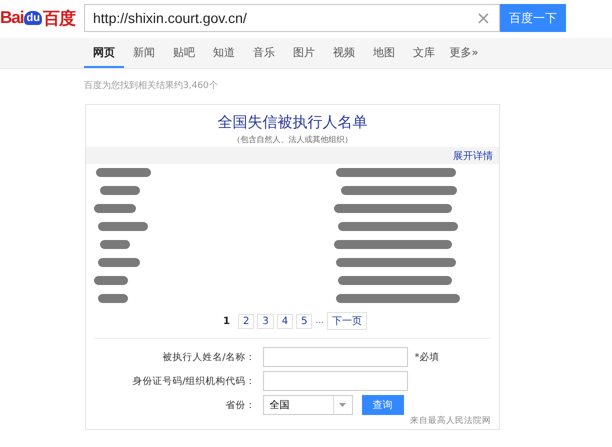  What do you see at coordinates (292, 139) in the screenshot?
I see `card-subtitle: （包含自然人、法人或其他组织）` at bounding box center [292, 139].